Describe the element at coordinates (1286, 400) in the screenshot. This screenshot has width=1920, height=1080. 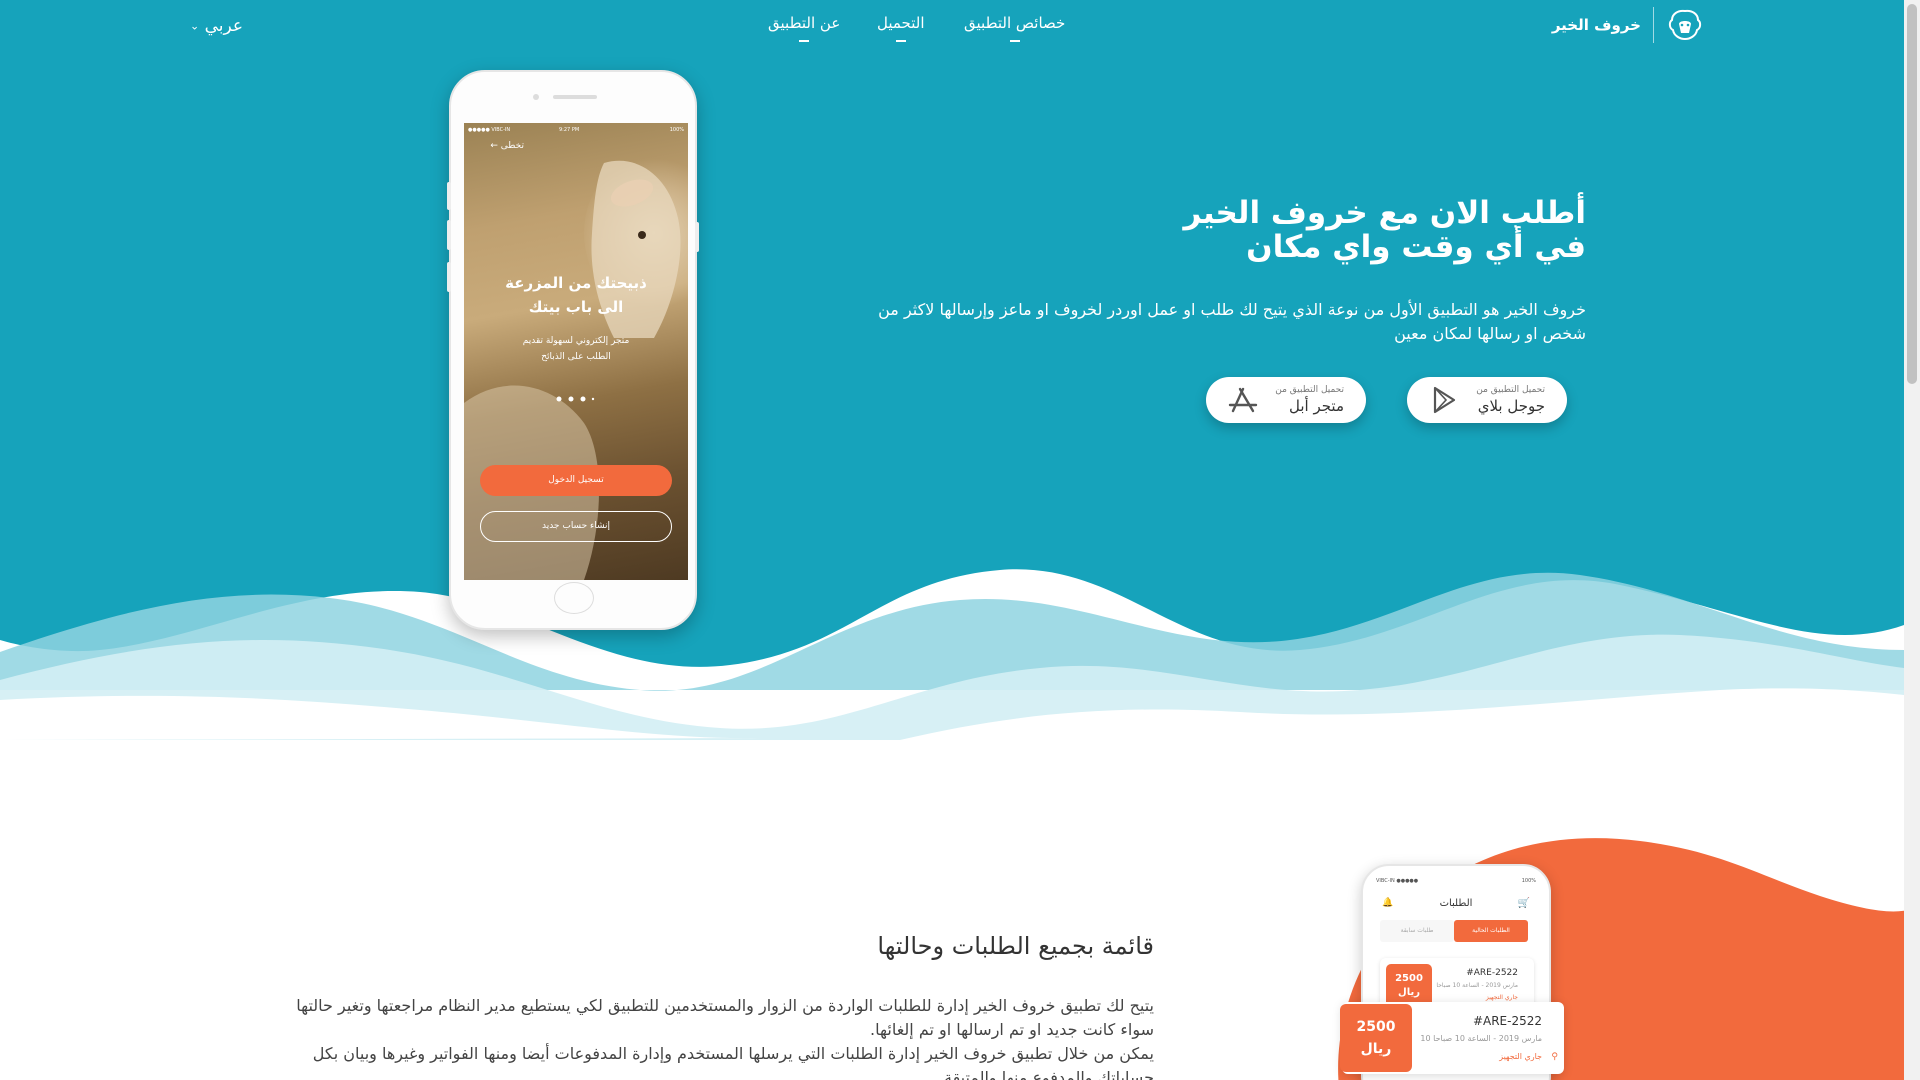
I see `app-store-button: تحميل التطبيق من متجر أبل` at that location.